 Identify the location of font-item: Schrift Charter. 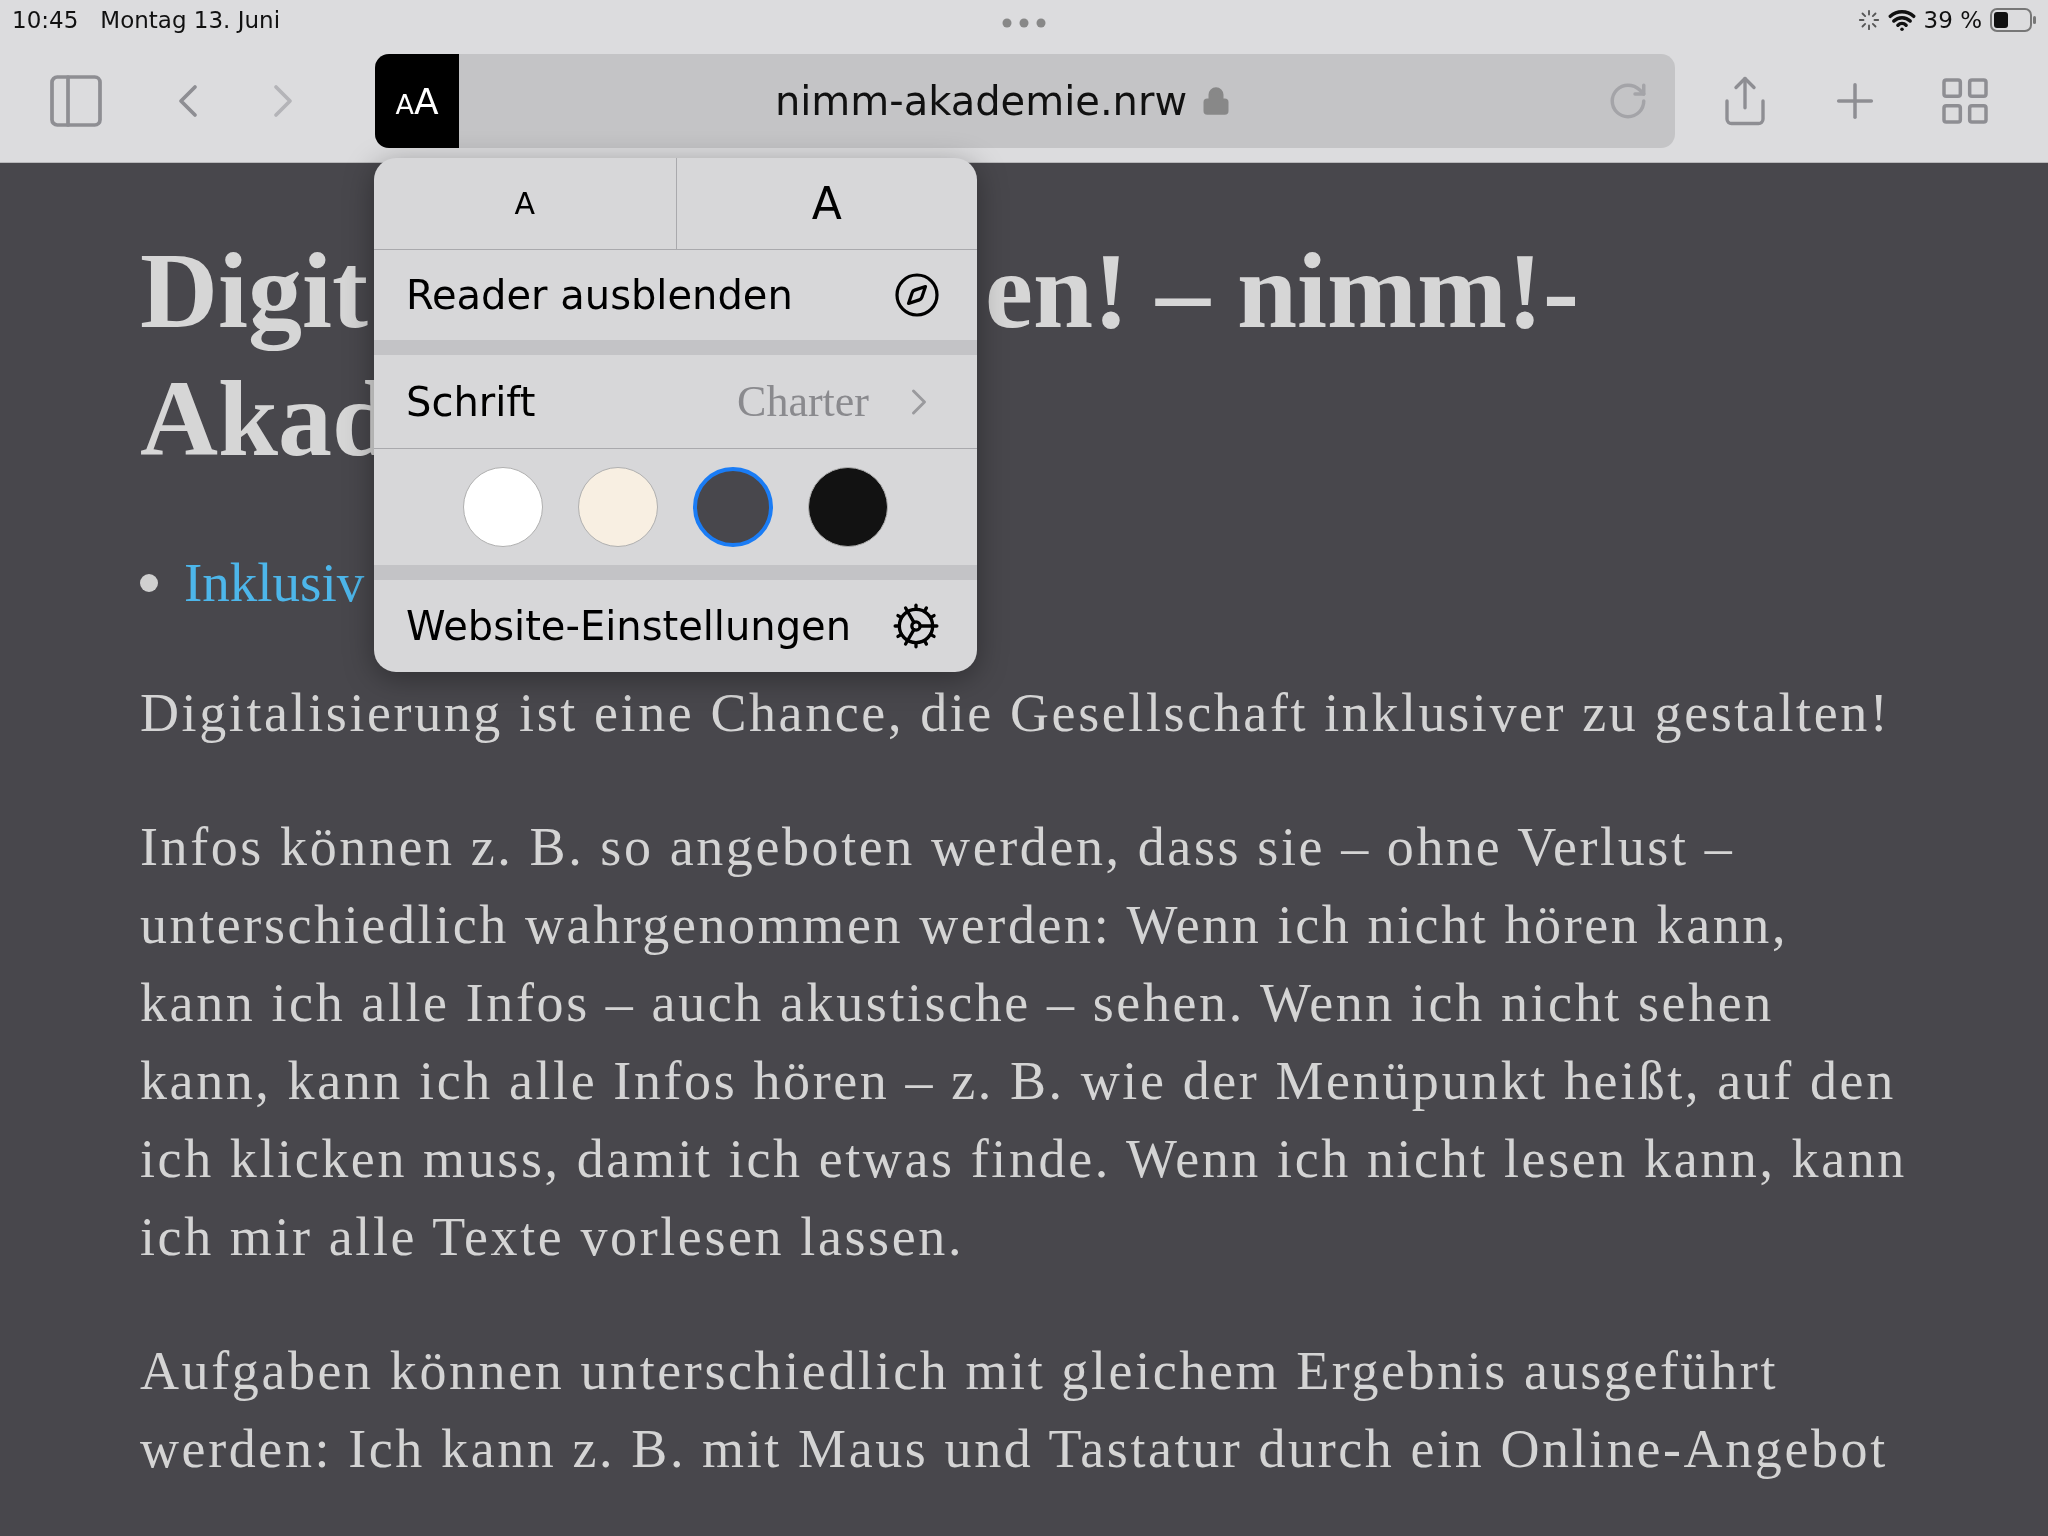
(675, 401).